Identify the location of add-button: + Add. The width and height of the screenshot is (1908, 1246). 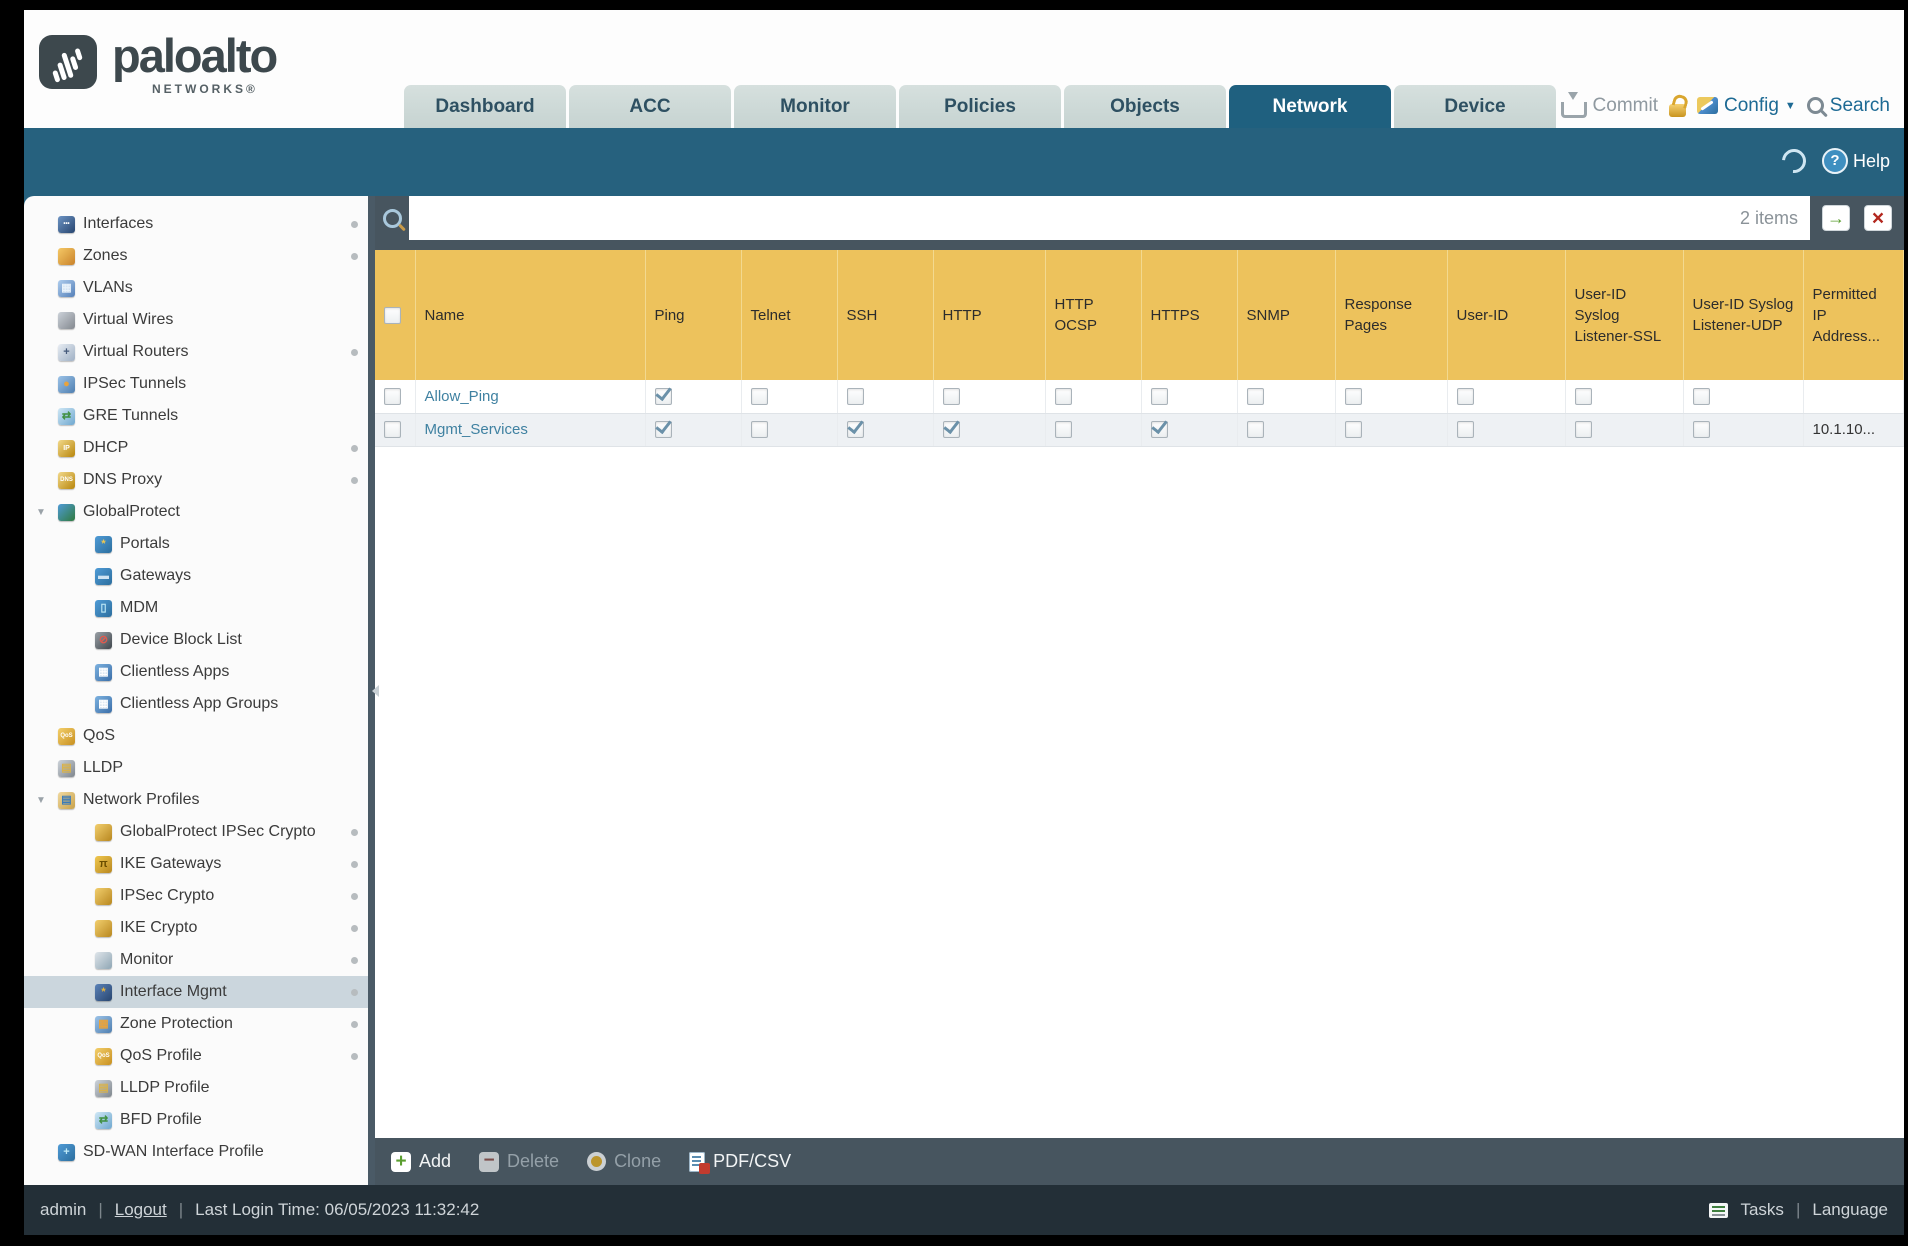
(421, 1161).